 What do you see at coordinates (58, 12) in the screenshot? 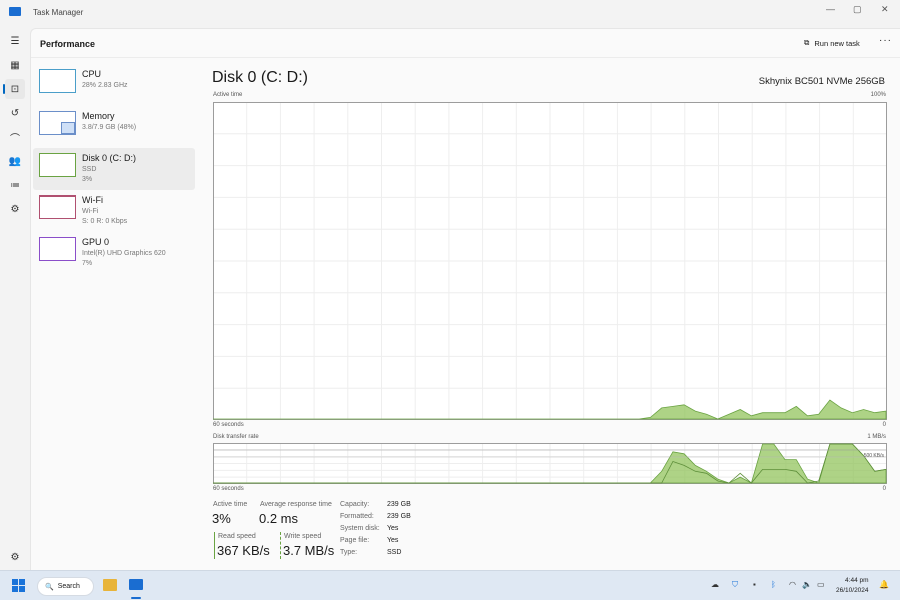
I see `window-title: Task Manager` at bounding box center [58, 12].